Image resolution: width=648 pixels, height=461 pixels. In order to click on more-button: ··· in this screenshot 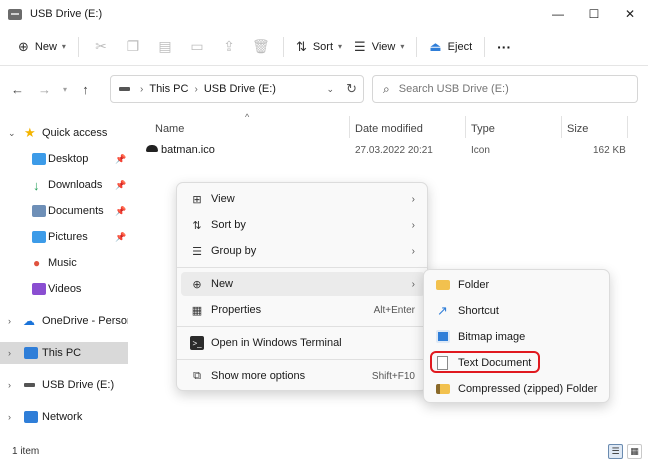, I will do `click(504, 47)`.